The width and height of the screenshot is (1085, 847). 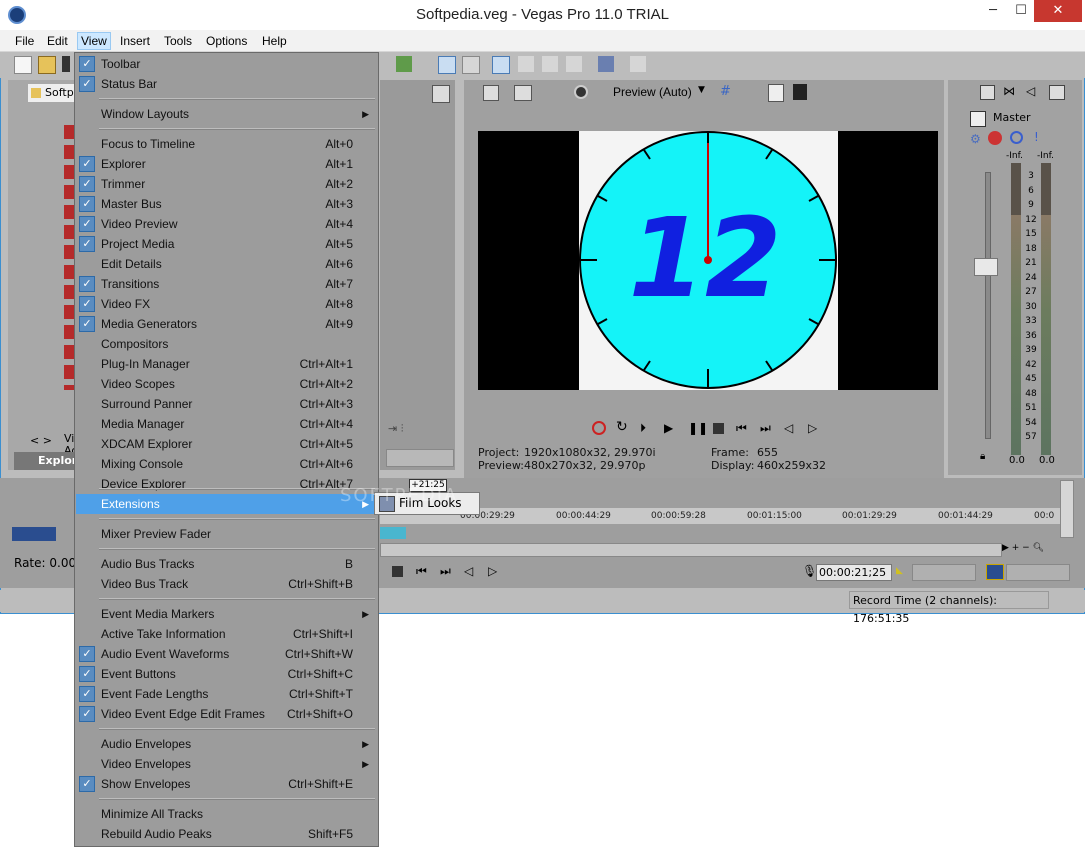 I want to click on selection-edit-tool-icon, so click(x=550, y=64).